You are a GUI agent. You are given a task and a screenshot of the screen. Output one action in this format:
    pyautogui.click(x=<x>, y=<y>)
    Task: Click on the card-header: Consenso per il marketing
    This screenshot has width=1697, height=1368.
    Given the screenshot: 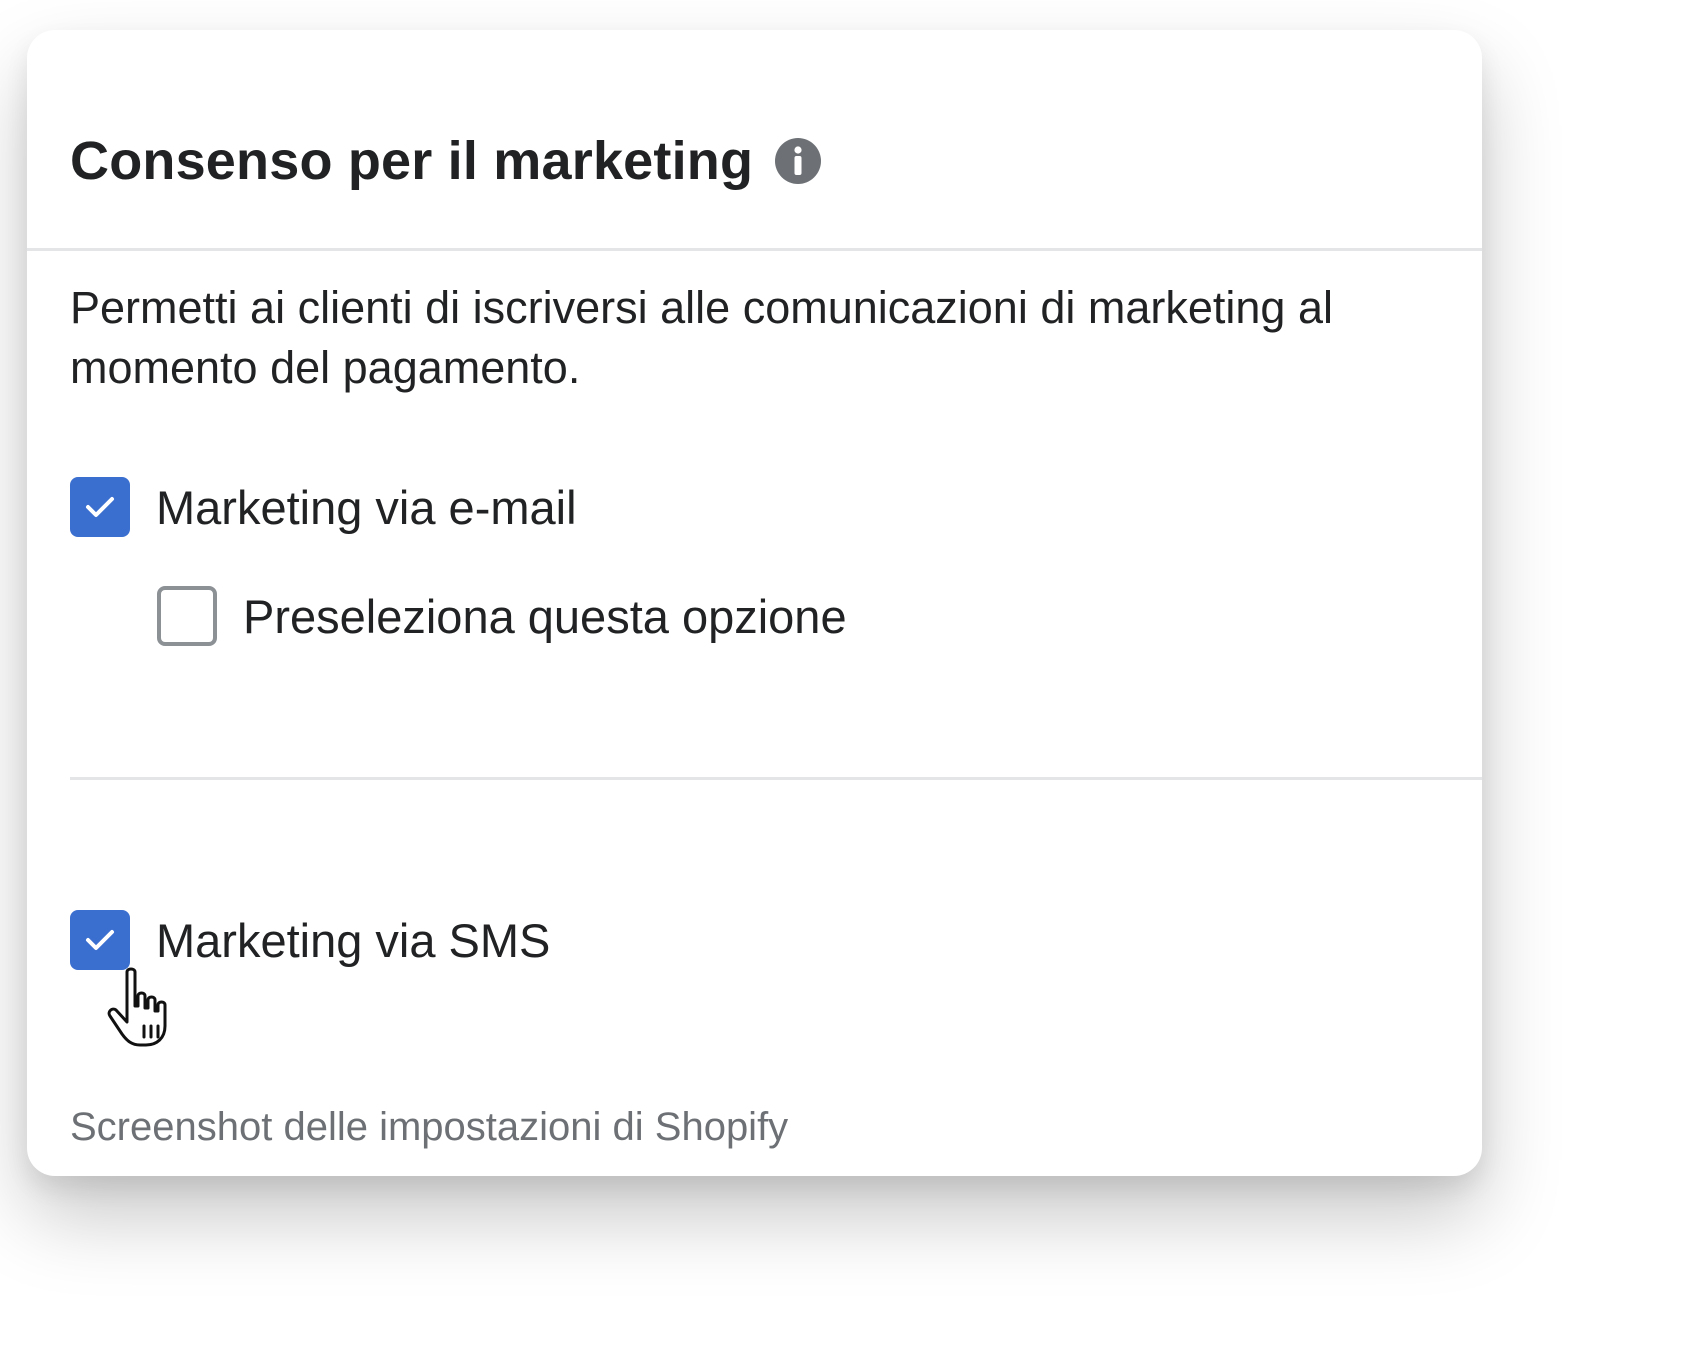 What is the action you would take?
    pyautogui.click(x=754, y=140)
    